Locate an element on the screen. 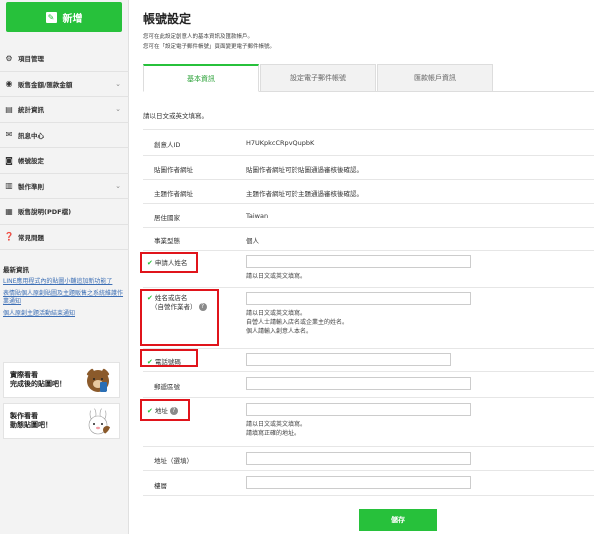 This screenshot has width=600, height=534. promo-banner-preview: 實際看看 完成後的貼圖吧！ is located at coordinates (61, 380).